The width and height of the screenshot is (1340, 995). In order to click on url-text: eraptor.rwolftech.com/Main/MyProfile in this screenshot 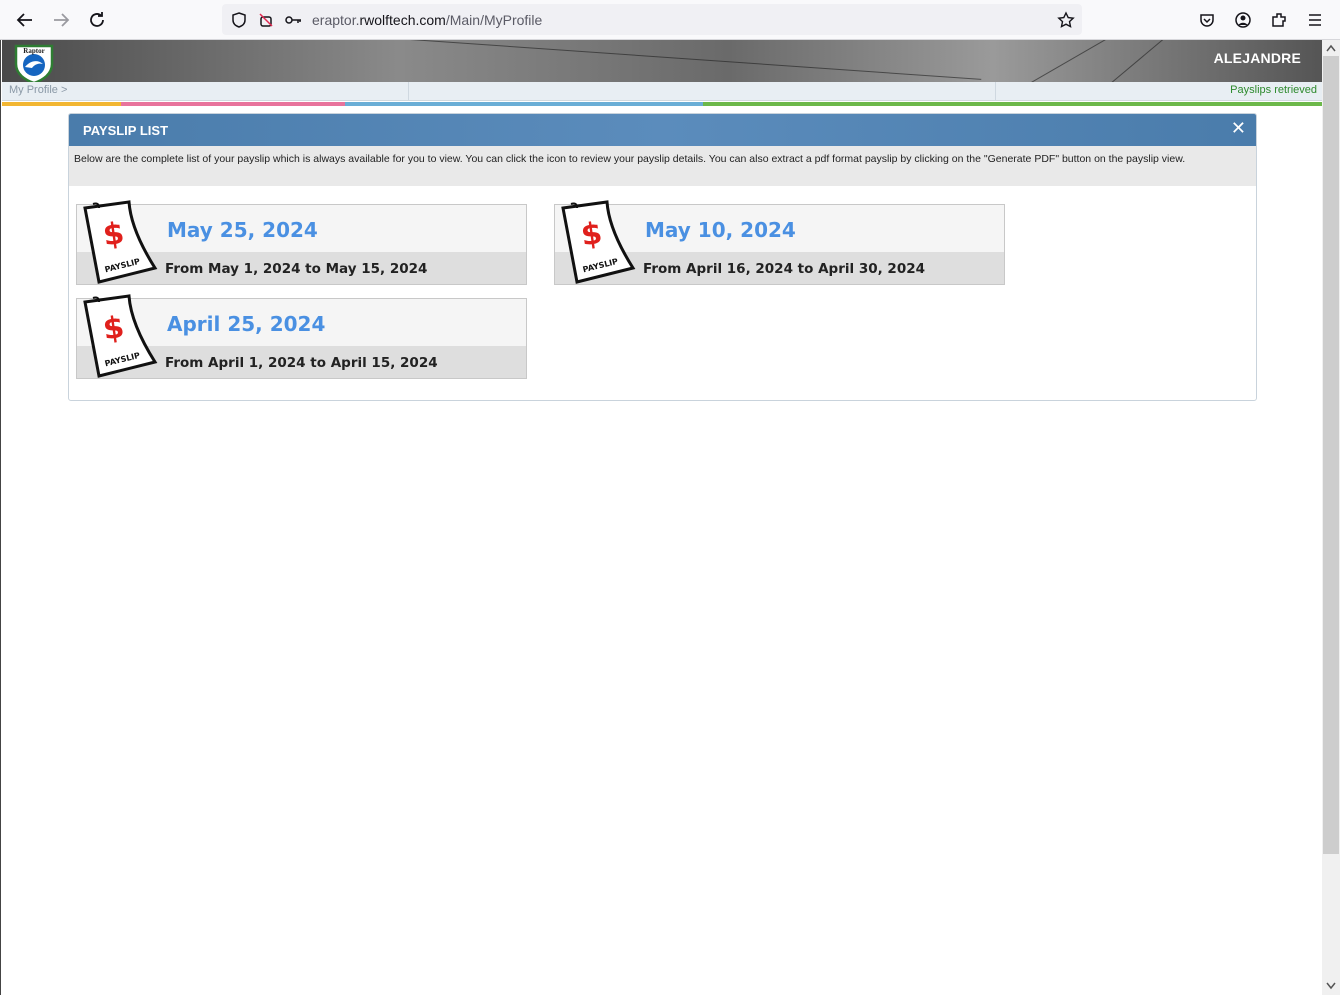, I will do `click(427, 20)`.